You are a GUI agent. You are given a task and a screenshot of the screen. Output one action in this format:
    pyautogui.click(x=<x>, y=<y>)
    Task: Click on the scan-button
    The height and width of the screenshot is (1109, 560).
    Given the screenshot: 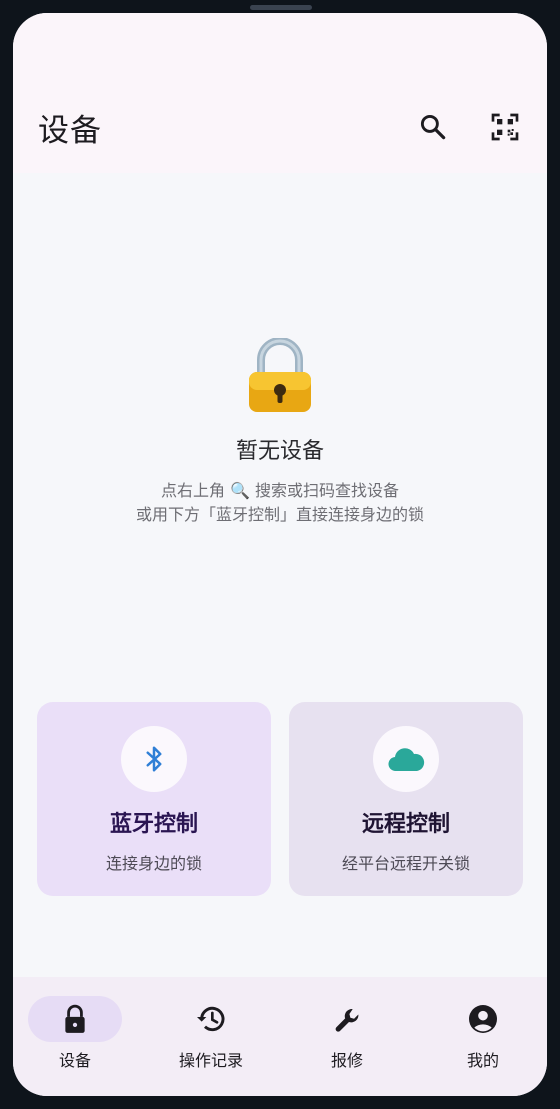 What is the action you would take?
    pyautogui.click(x=505, y=127)
    